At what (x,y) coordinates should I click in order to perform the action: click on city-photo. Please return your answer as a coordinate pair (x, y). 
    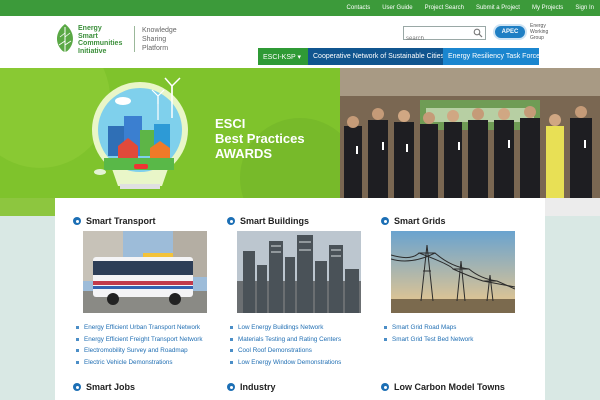
    Looking at the image, I should click on (299, 272).